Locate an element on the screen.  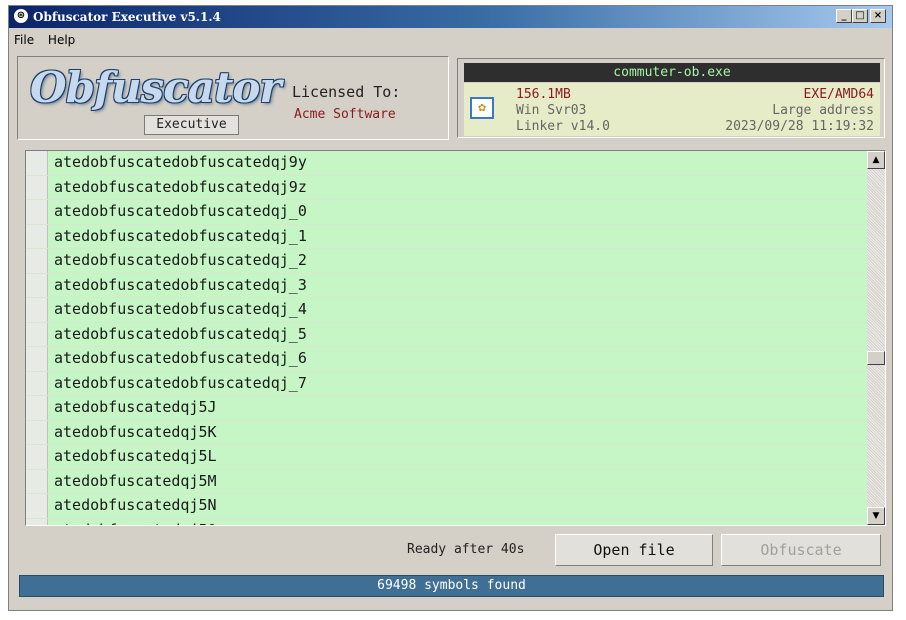
symbol-row: atedobfuscatedobfuscatedqj_2 is located at coordinates (446, 261).